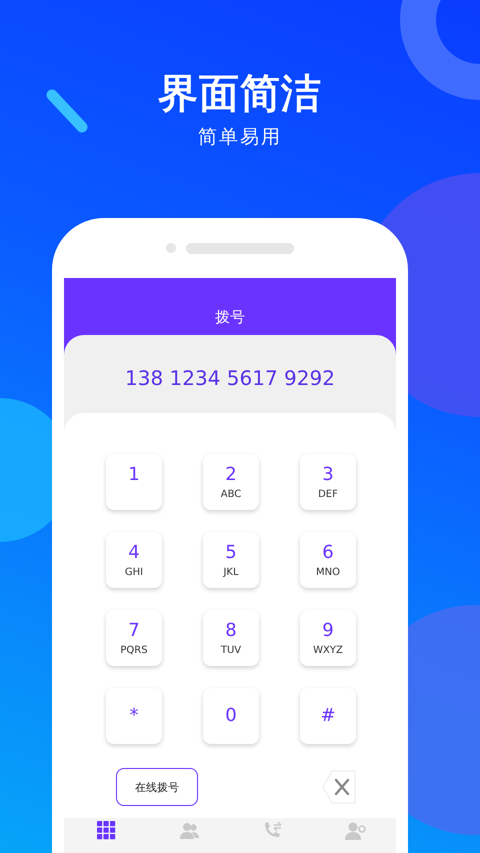 Image resolution: width=480 pixels, height=853 pixels. I want to click on dialpad-icon, so click(105, 830).